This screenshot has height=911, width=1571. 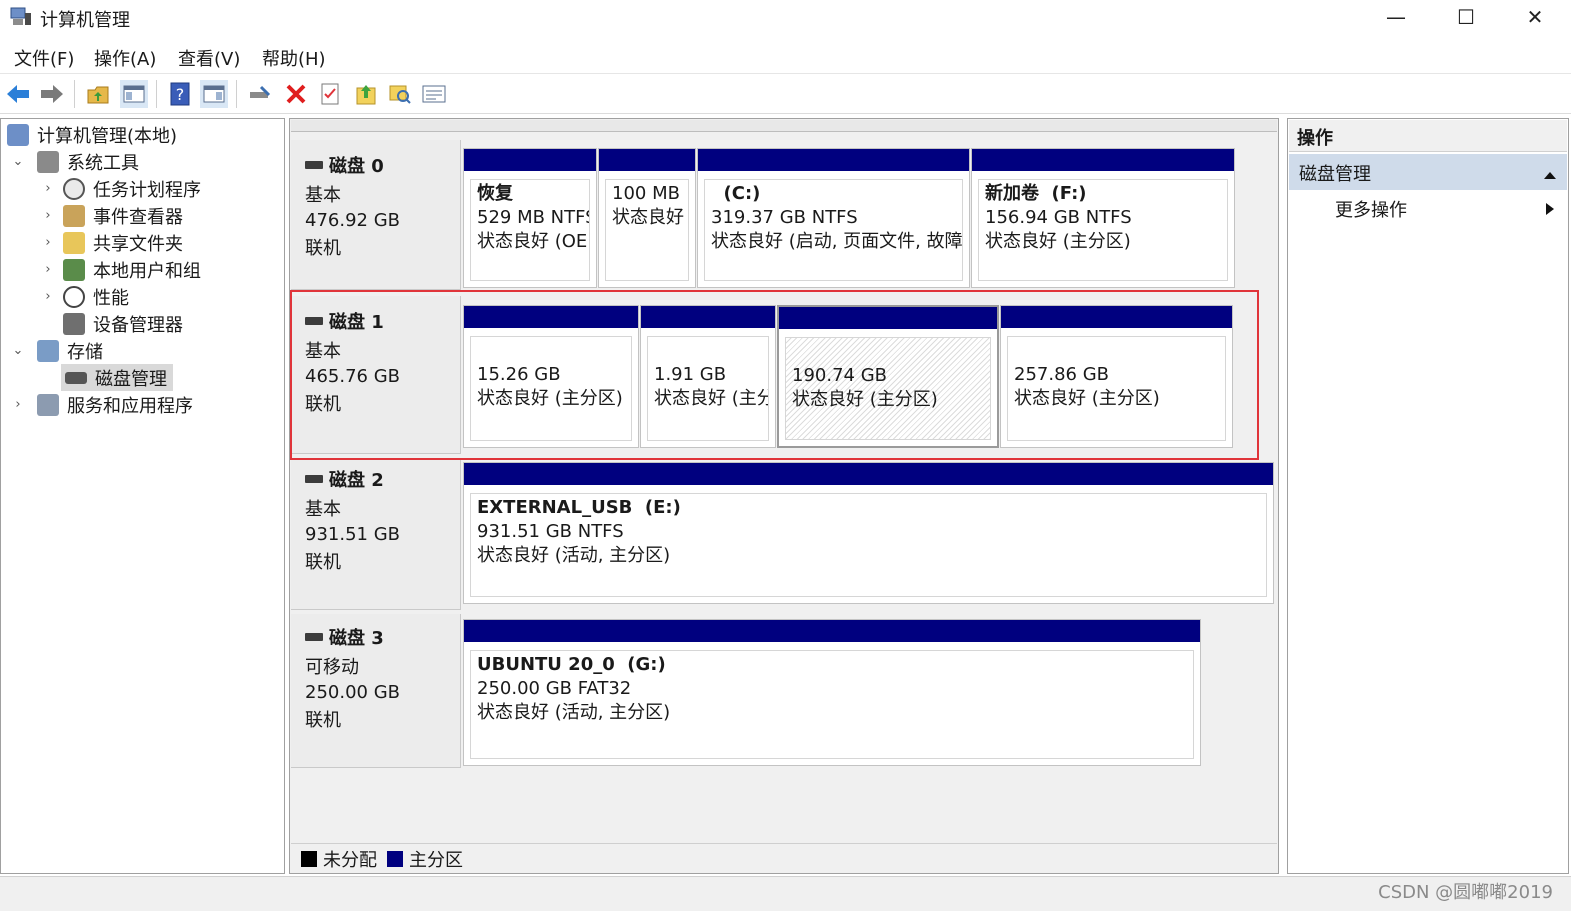 What do you see at coordinates (314, 165) in the screenshot?
I see `disk-icon` at bounding box center [314, 165].